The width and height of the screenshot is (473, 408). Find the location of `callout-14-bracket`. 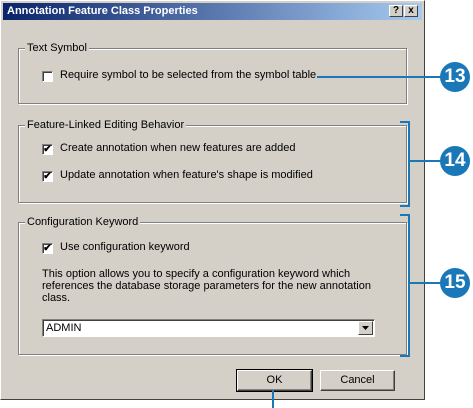

callout-14-bracket is located at coordinates (405, 164).